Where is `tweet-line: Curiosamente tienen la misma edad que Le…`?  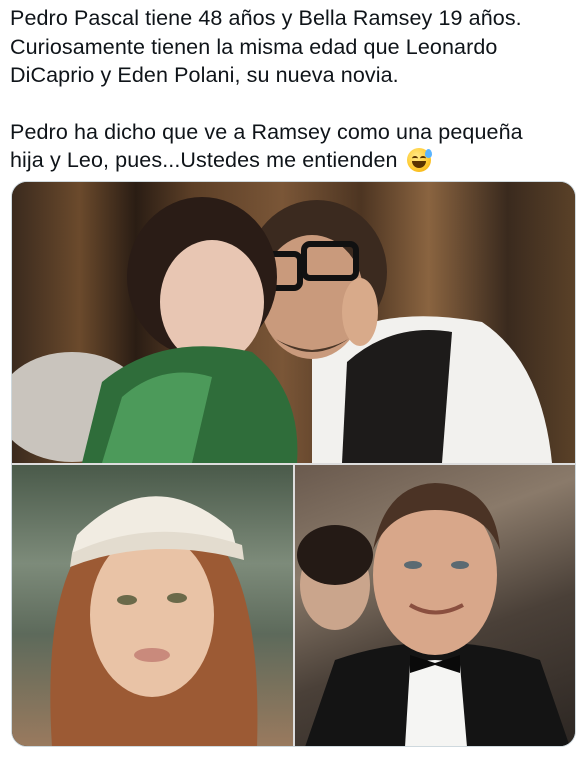
tweet-line: Curiosamente tienen la misma edad que Le… is located at coordinates (254, 46).